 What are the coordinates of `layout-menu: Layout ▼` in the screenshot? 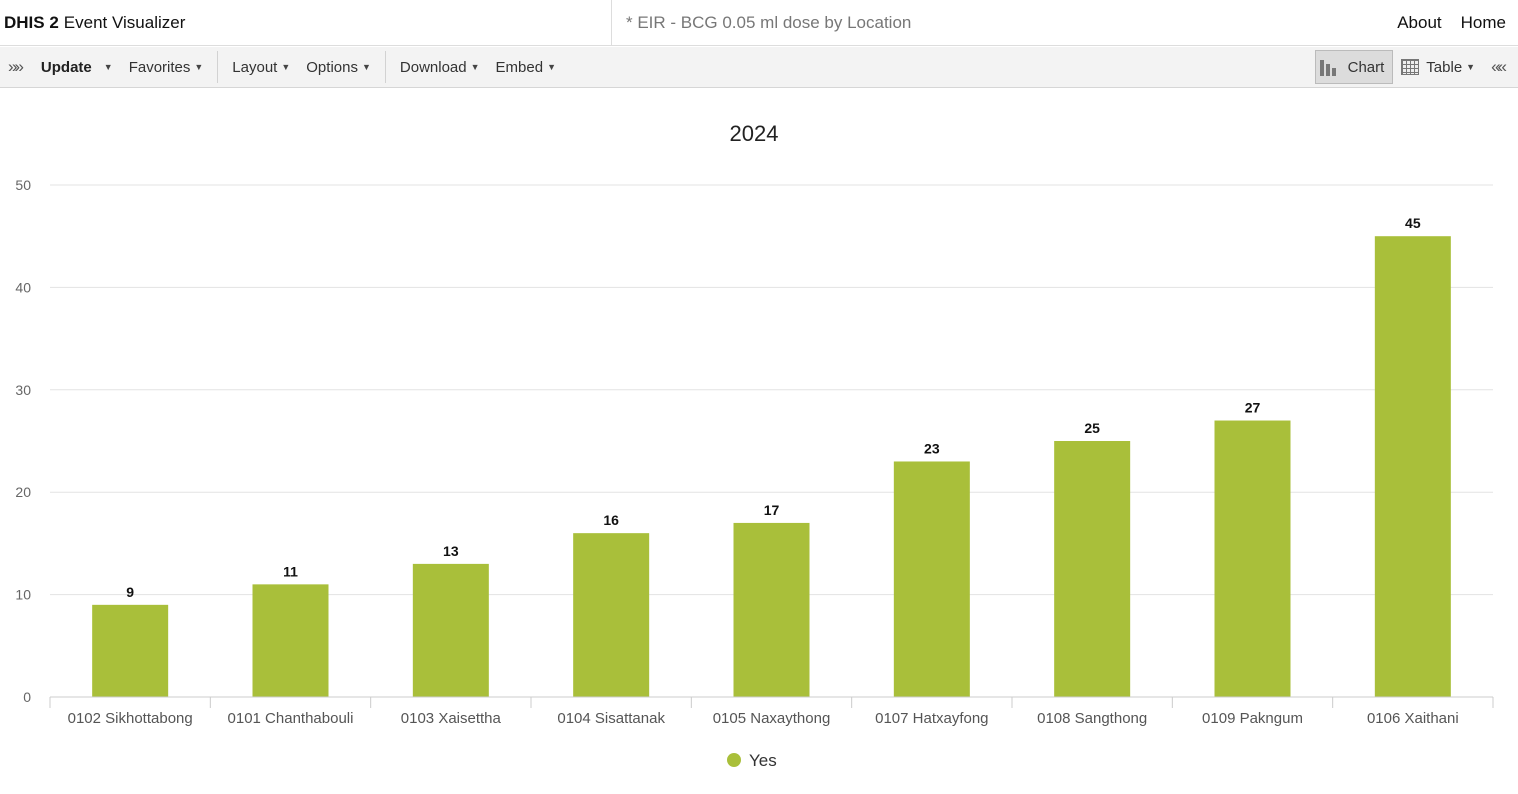 It's located at (261, 67).